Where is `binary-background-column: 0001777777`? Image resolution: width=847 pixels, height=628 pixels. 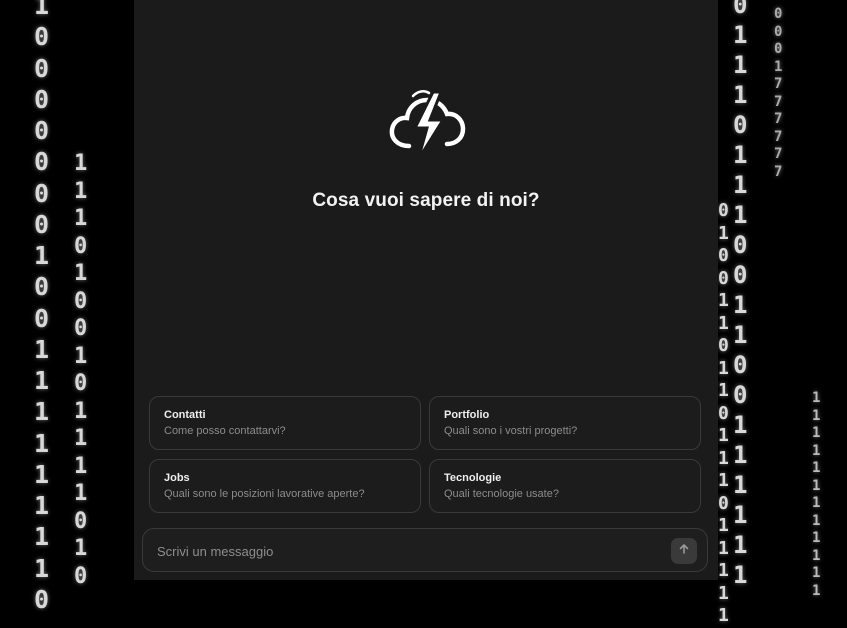
binary-background-column: 0001777777 is located at coordinates (778, 93).